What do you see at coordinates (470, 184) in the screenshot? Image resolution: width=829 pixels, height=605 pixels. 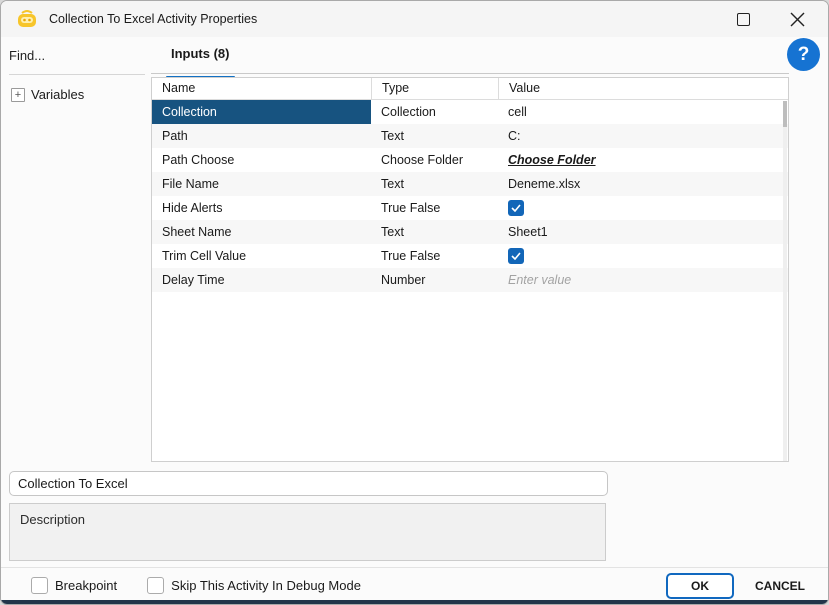 I see `table-row-file-name: File Name Text Deneme.xlsx` at bounding box center [470, 184].